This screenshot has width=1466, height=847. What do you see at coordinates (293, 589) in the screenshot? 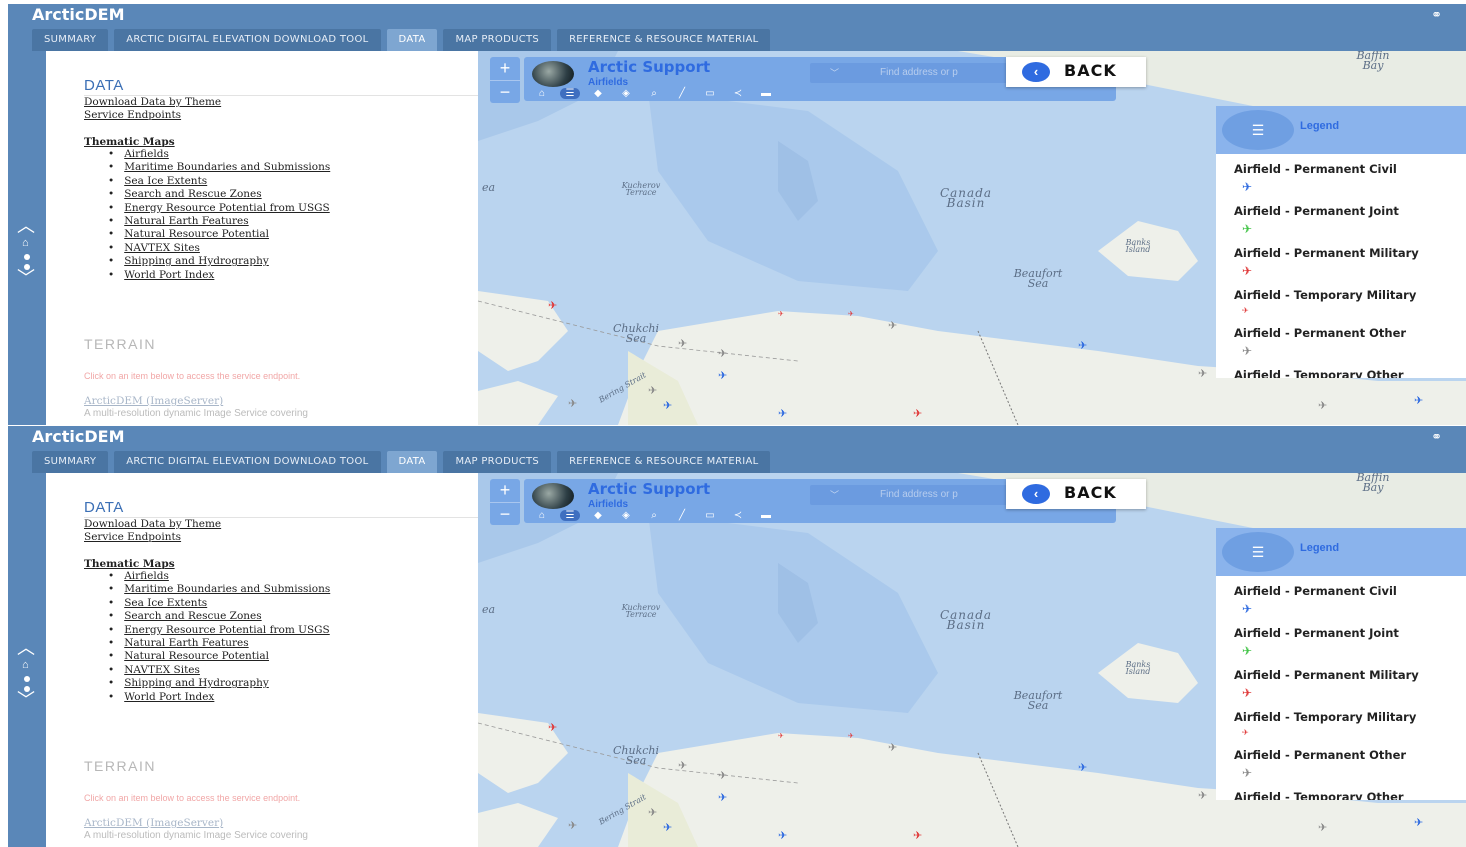
I see `list-item: Maritime Boundaries and Submissions` at bounding box center [293, 589].